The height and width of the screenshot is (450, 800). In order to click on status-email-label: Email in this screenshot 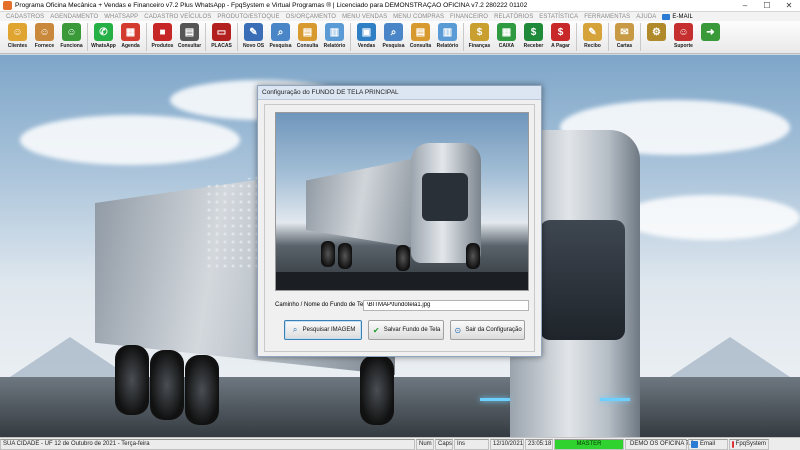, I will do `click(708, 444)`.